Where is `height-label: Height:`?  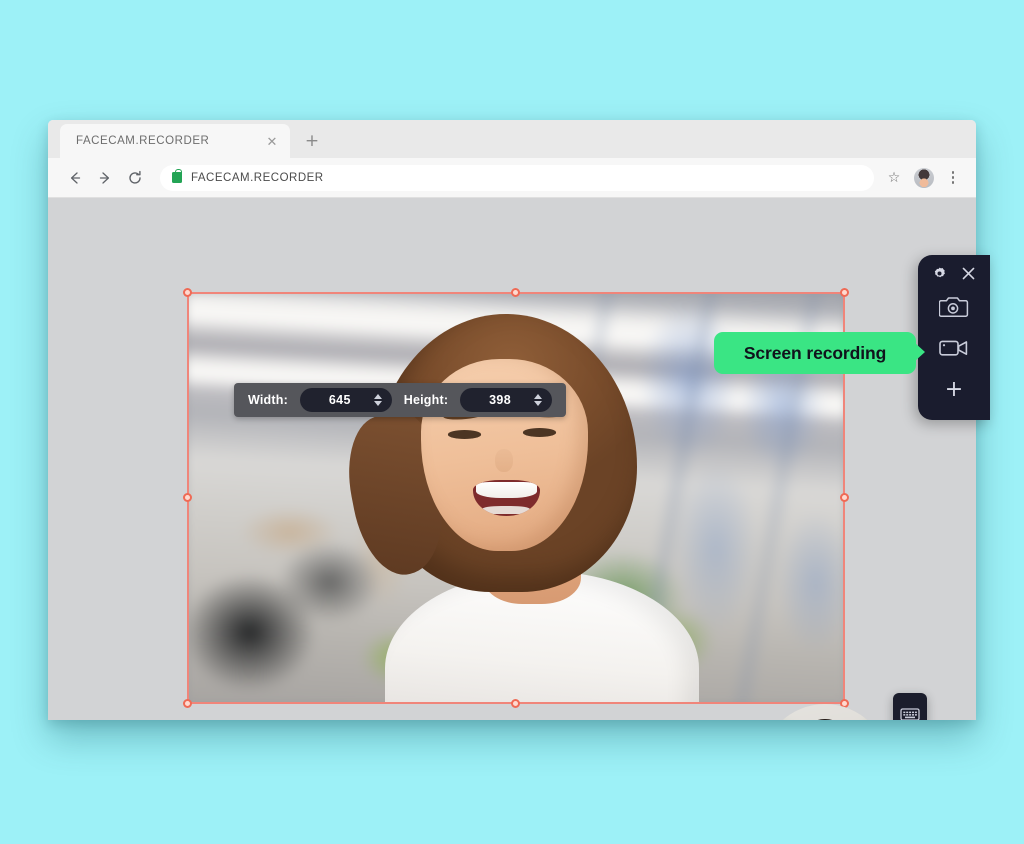
height-label: Height: is located at coordinates (426, 400).